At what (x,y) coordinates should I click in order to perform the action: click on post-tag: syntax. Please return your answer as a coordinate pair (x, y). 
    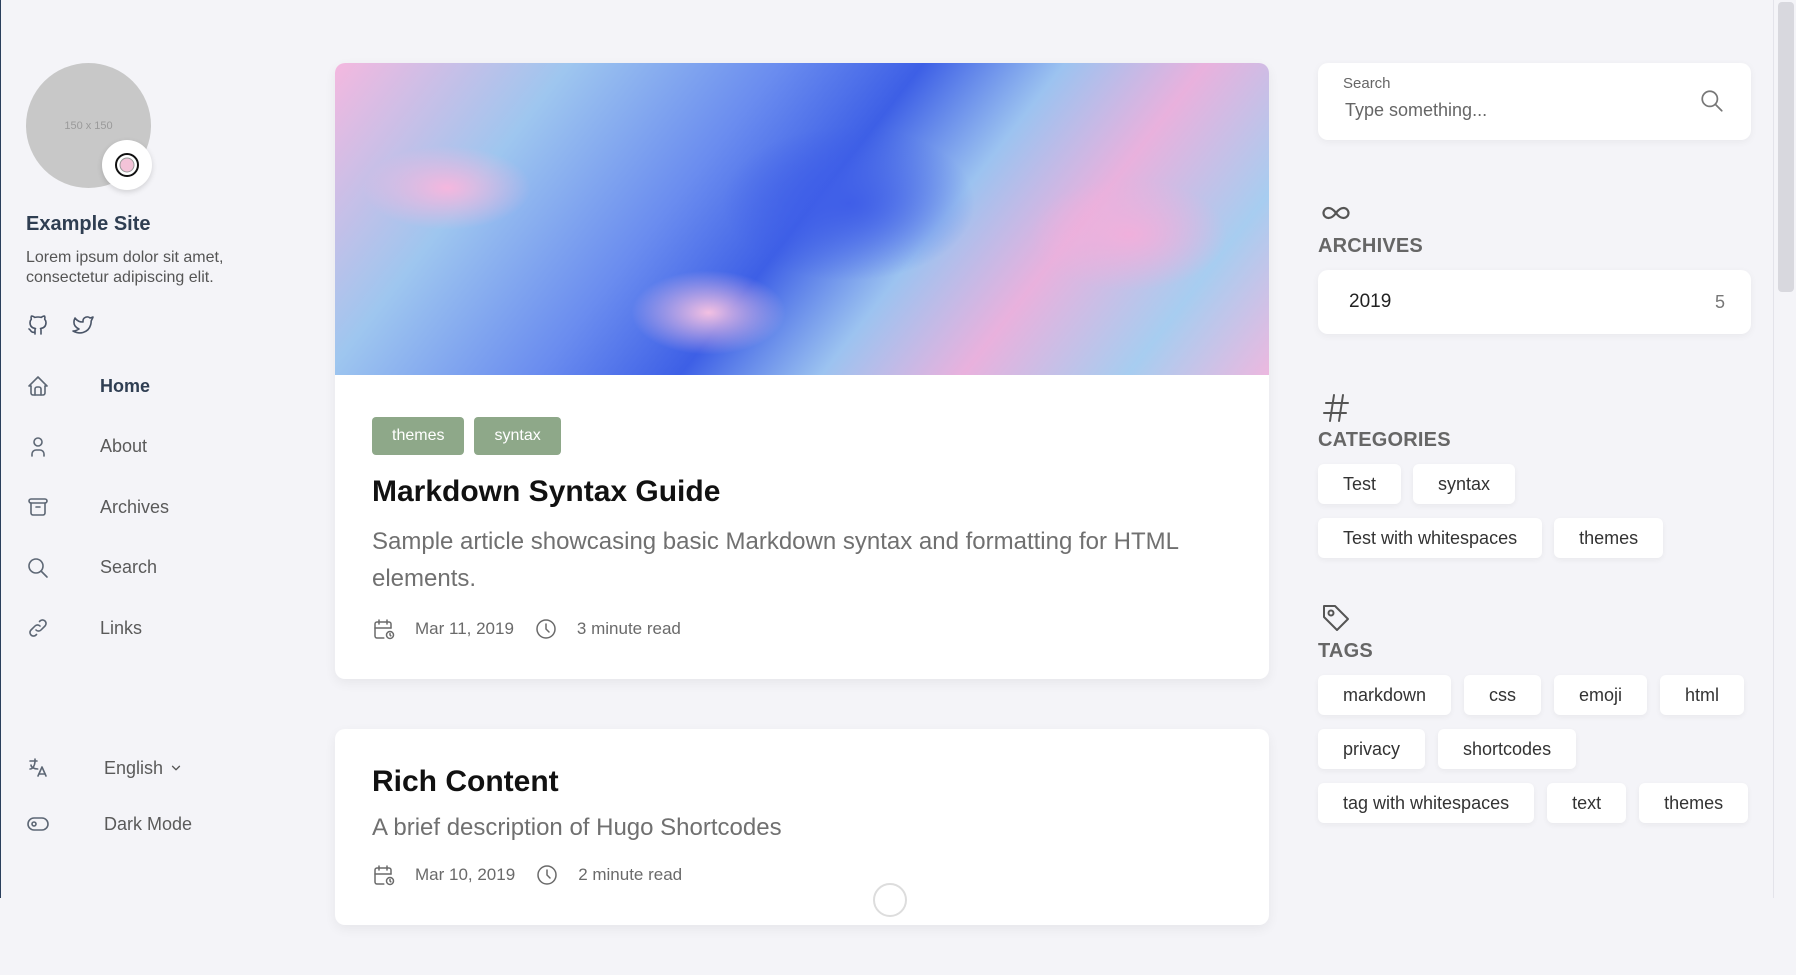
    Looking at the image, I should click on (517, 436).